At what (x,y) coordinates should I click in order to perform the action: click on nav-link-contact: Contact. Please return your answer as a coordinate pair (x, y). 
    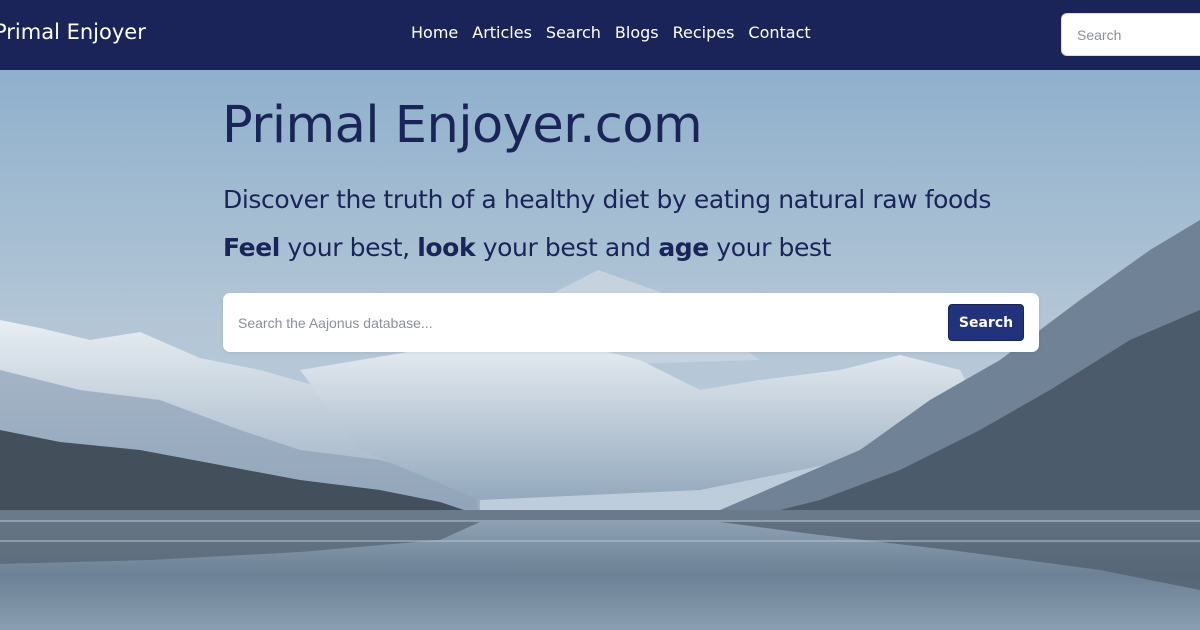
    Looking at the image, I should click on (779, 32).